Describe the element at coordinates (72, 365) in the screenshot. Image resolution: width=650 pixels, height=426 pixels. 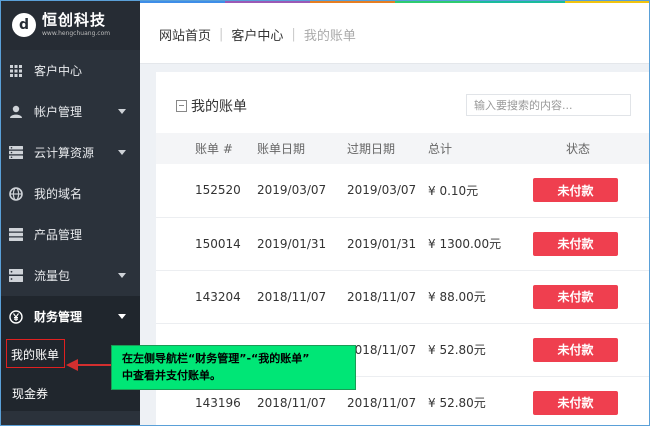
I see `arrow-icon` at that location.